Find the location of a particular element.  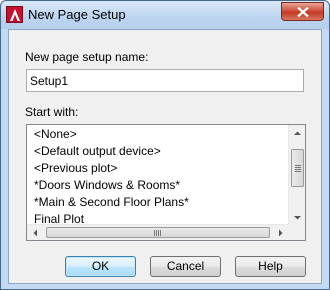

list-item: <Default output device> is located at coordinates (158, 151).